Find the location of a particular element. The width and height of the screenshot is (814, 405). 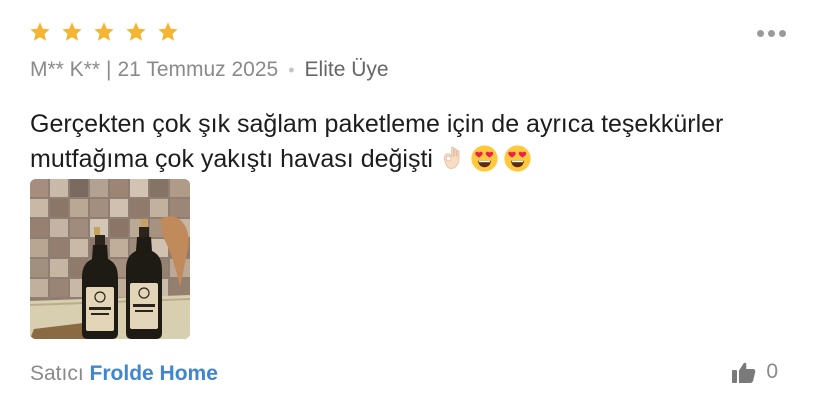

elite-badge: Elite Üye is located at coordinates (346, 69).